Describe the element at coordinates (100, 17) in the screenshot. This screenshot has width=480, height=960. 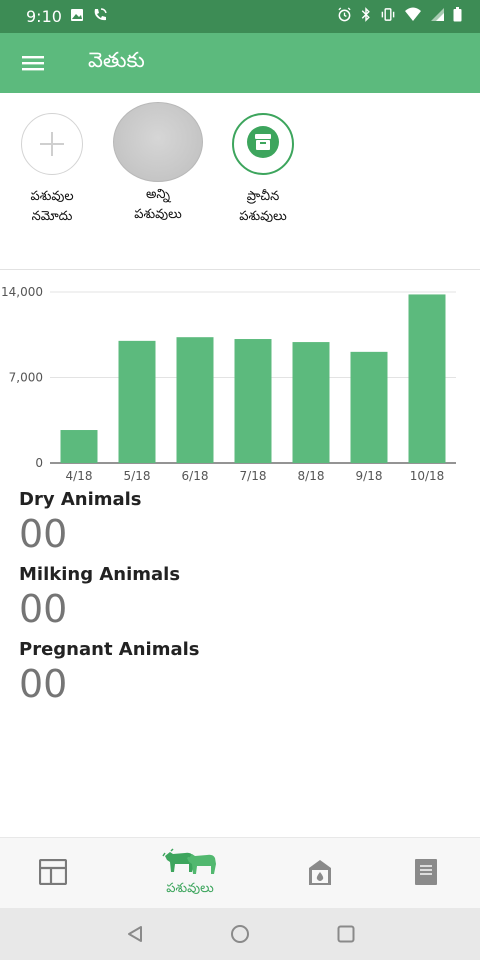
I see `wifi-call-icon` at that location.